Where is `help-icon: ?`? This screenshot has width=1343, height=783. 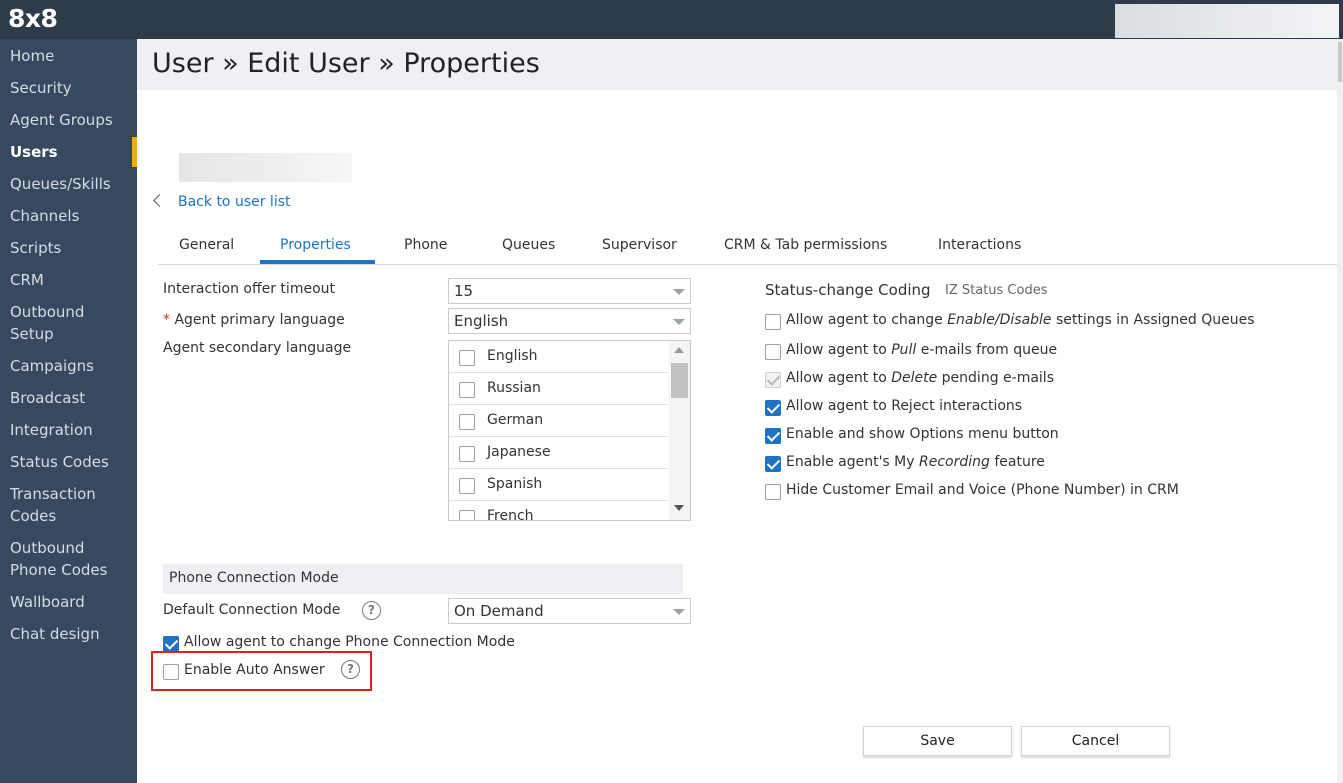
help-icon: ? is located at coordinates (371, 610).